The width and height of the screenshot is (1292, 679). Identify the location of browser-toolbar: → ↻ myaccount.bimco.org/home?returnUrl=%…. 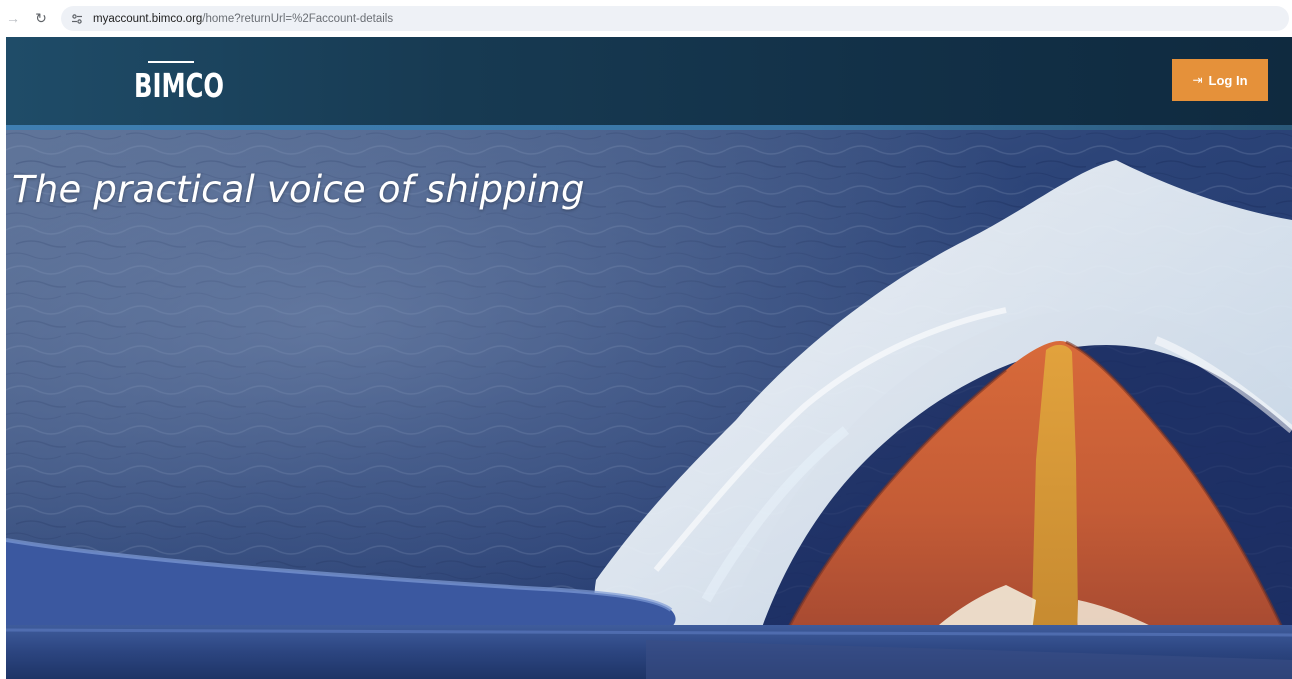
(646, 18).